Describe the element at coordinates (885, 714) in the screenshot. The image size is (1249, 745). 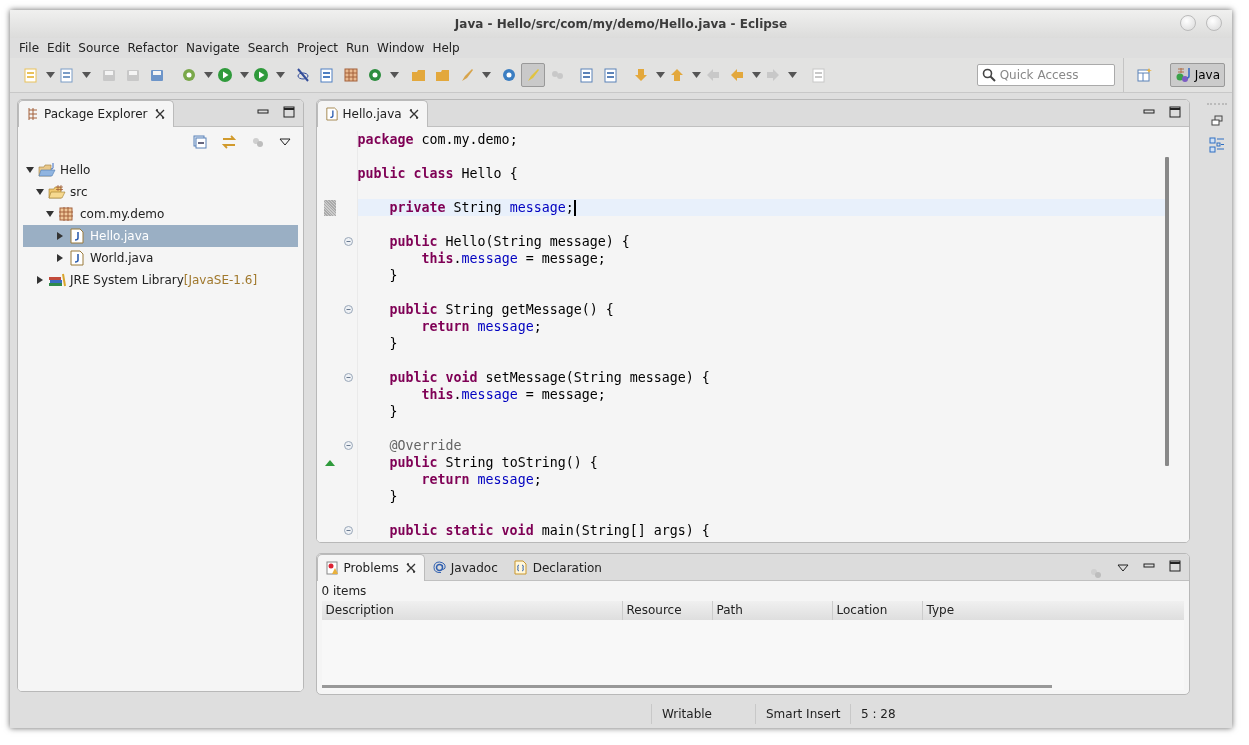
I see `status-text: 5 : 28` at that location.